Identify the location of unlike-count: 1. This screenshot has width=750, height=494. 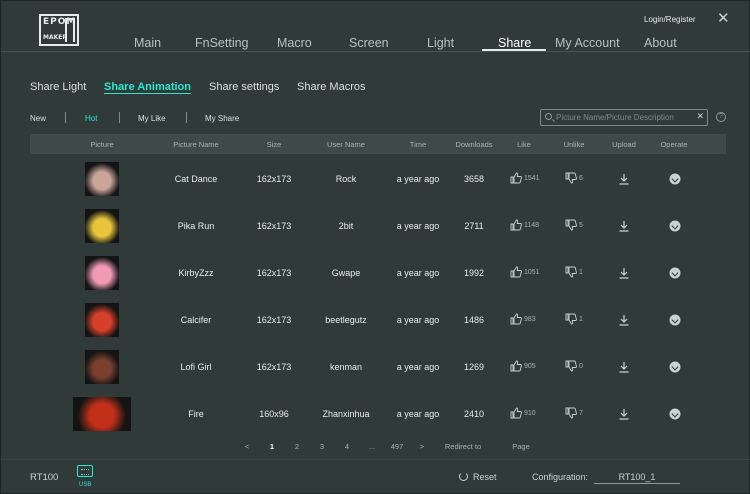
(581, 319).